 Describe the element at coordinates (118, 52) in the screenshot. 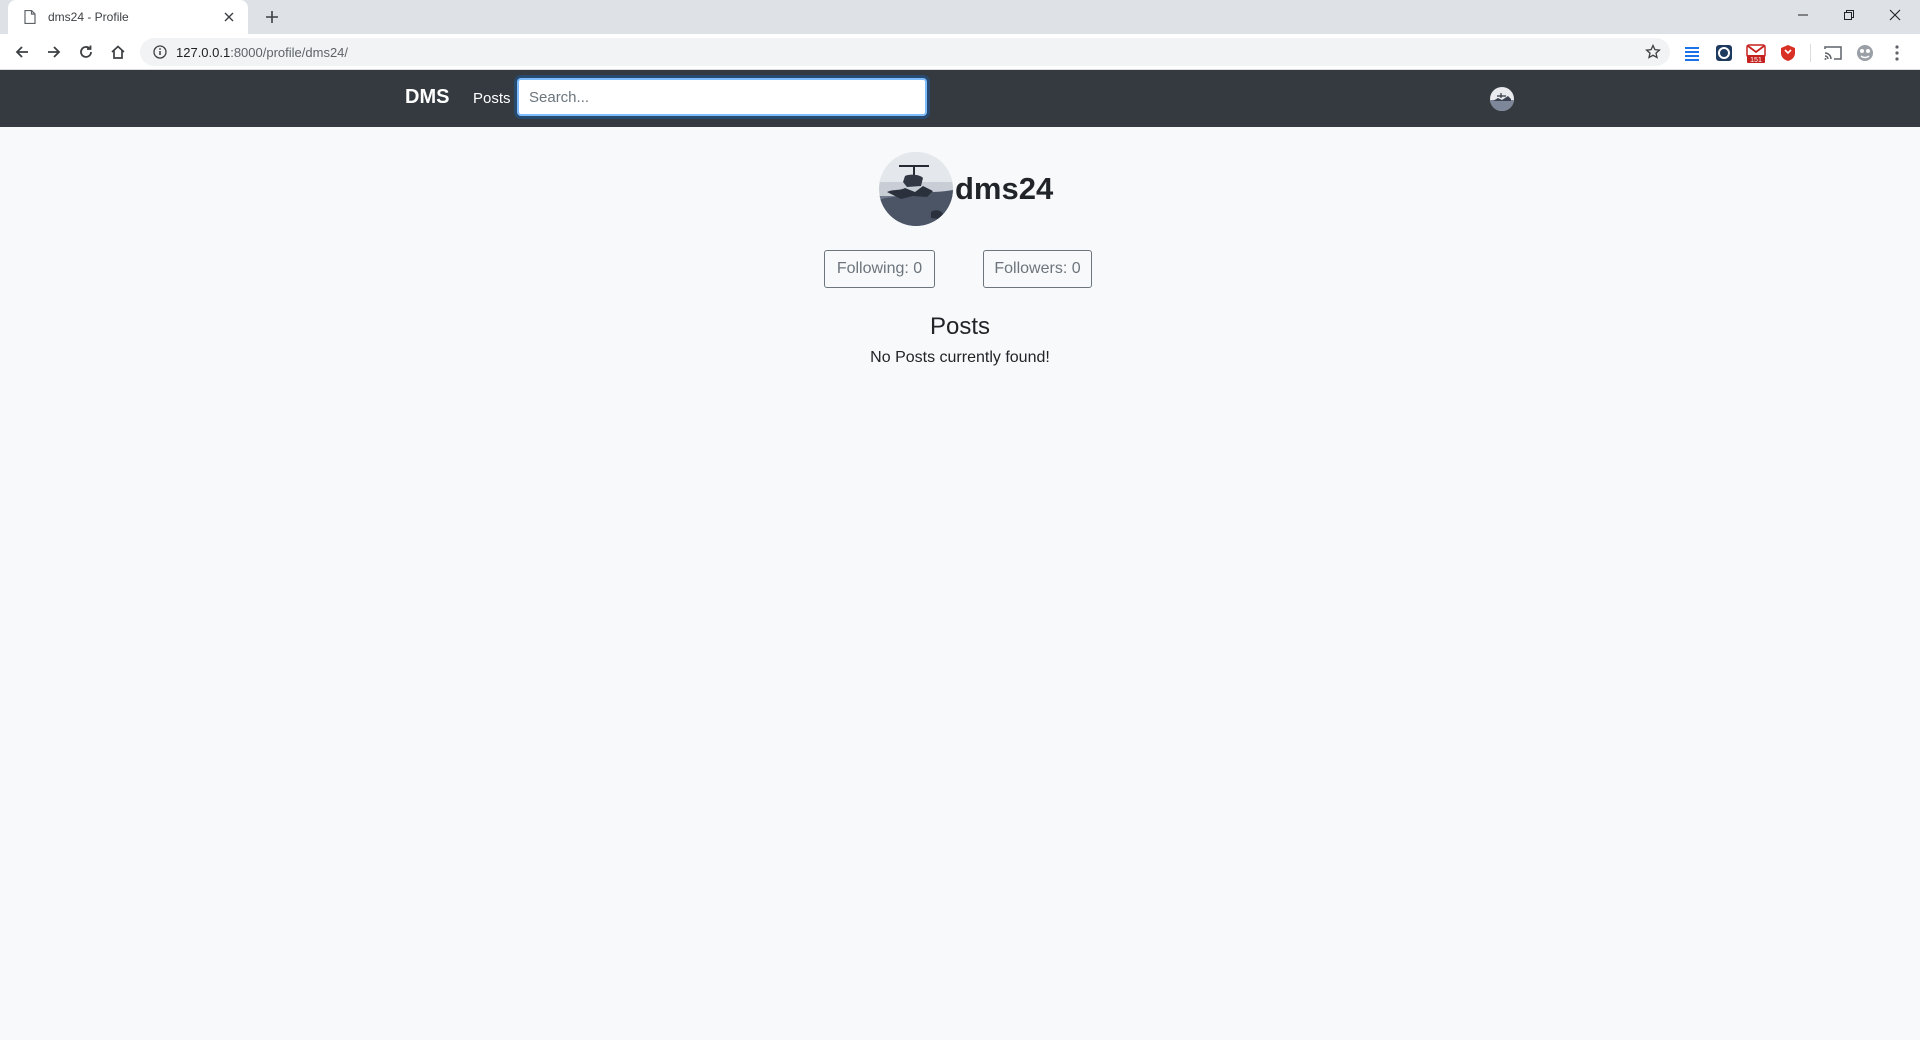

I see `home-icon` at that location.